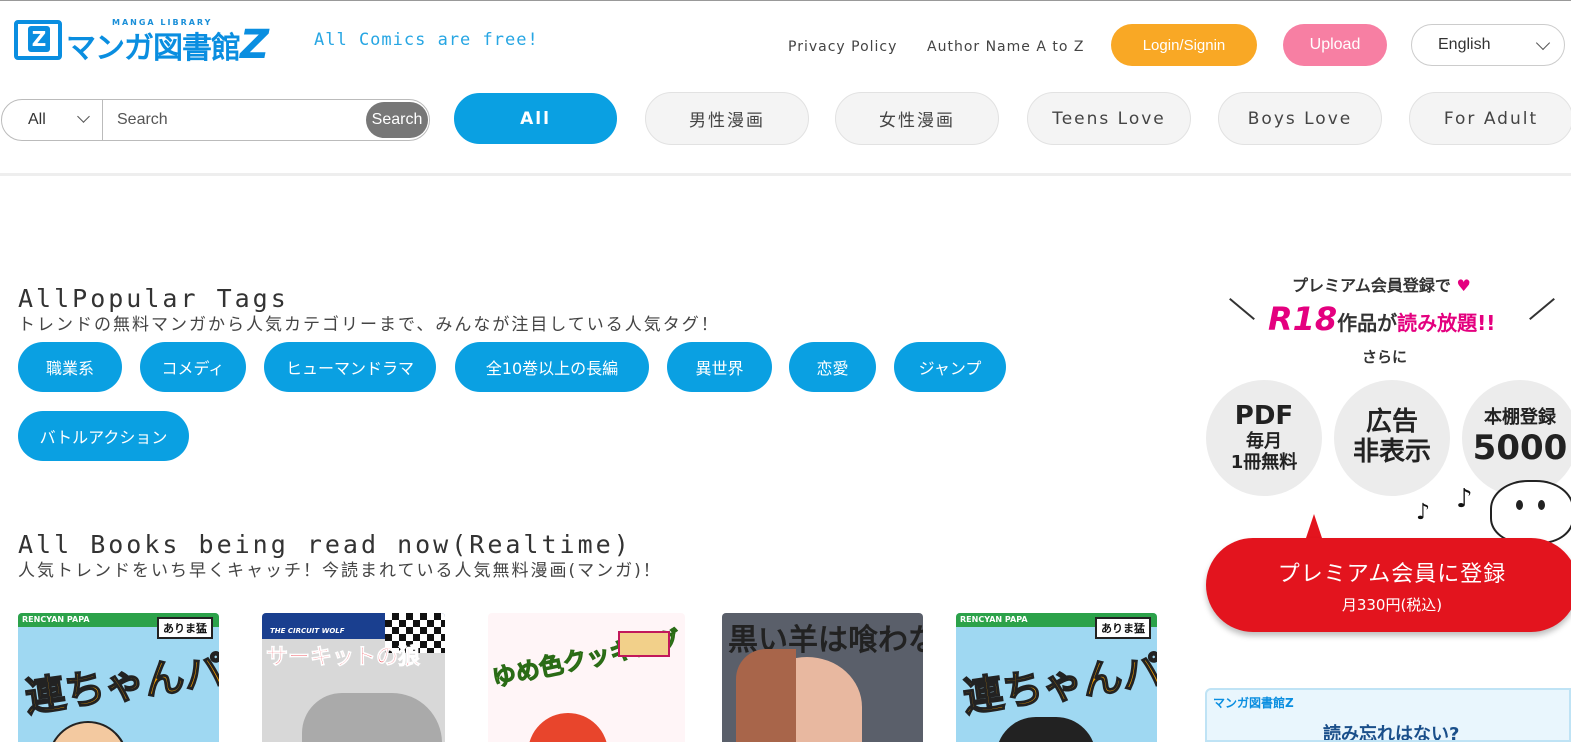 This screenshot has height=742, width=1571. I want to click on tag-pill: コメディ, so click(193, 367).